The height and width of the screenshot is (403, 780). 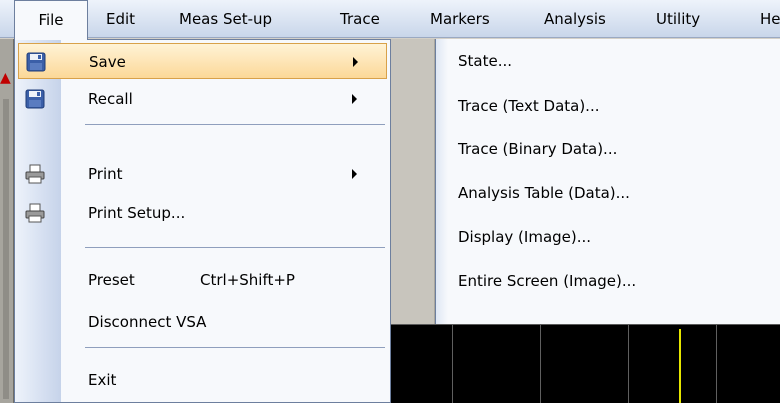 I want to click on menu-file: File, so click(x=51, y=20).